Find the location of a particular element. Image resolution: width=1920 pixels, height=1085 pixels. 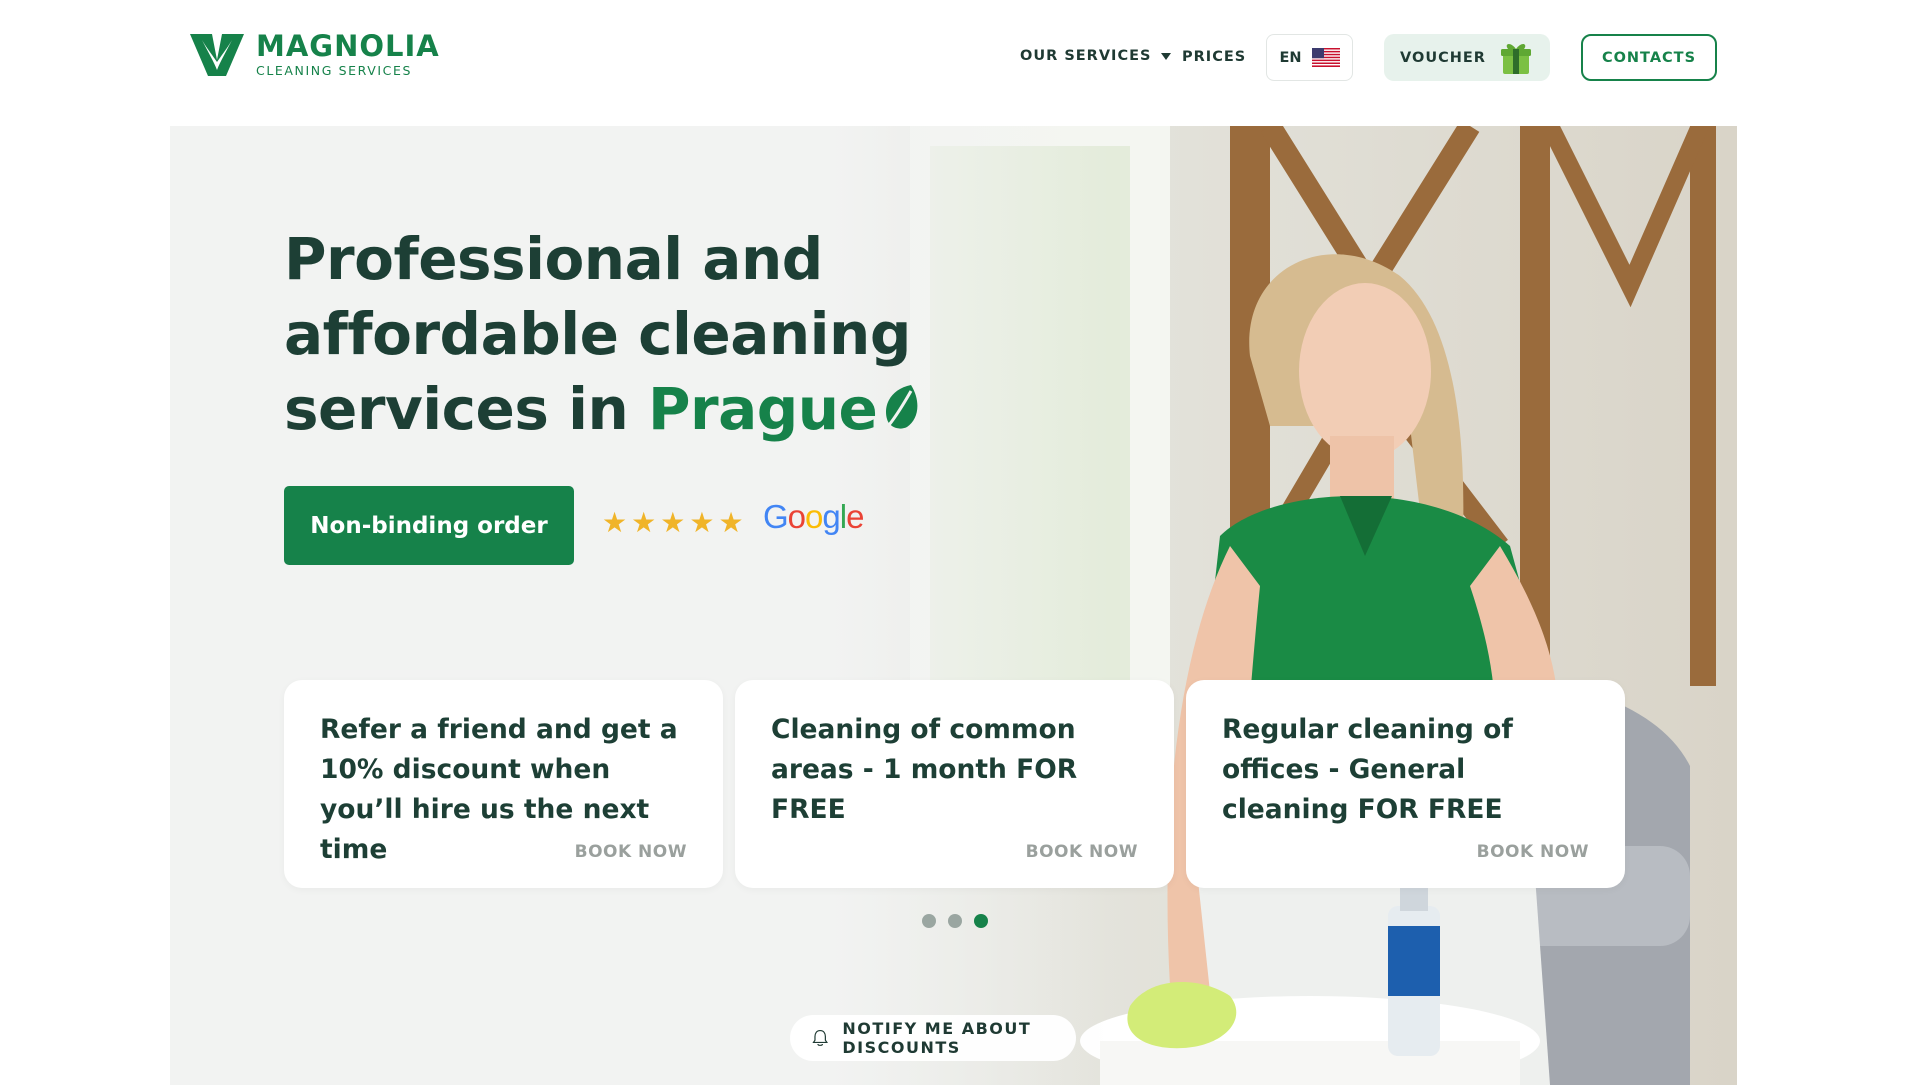

notify-discounts-button: NOTIFY ME ABOUT DISCOUNTS is located at coordinates (933, 1038).